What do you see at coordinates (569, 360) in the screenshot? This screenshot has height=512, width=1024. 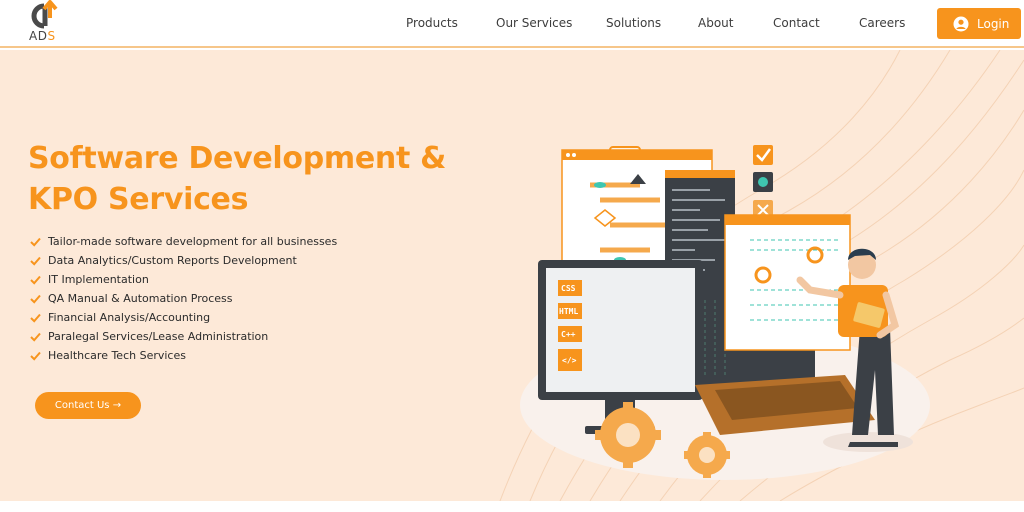 I see `brackets-tag: </>` at bounding box center [569, 360].